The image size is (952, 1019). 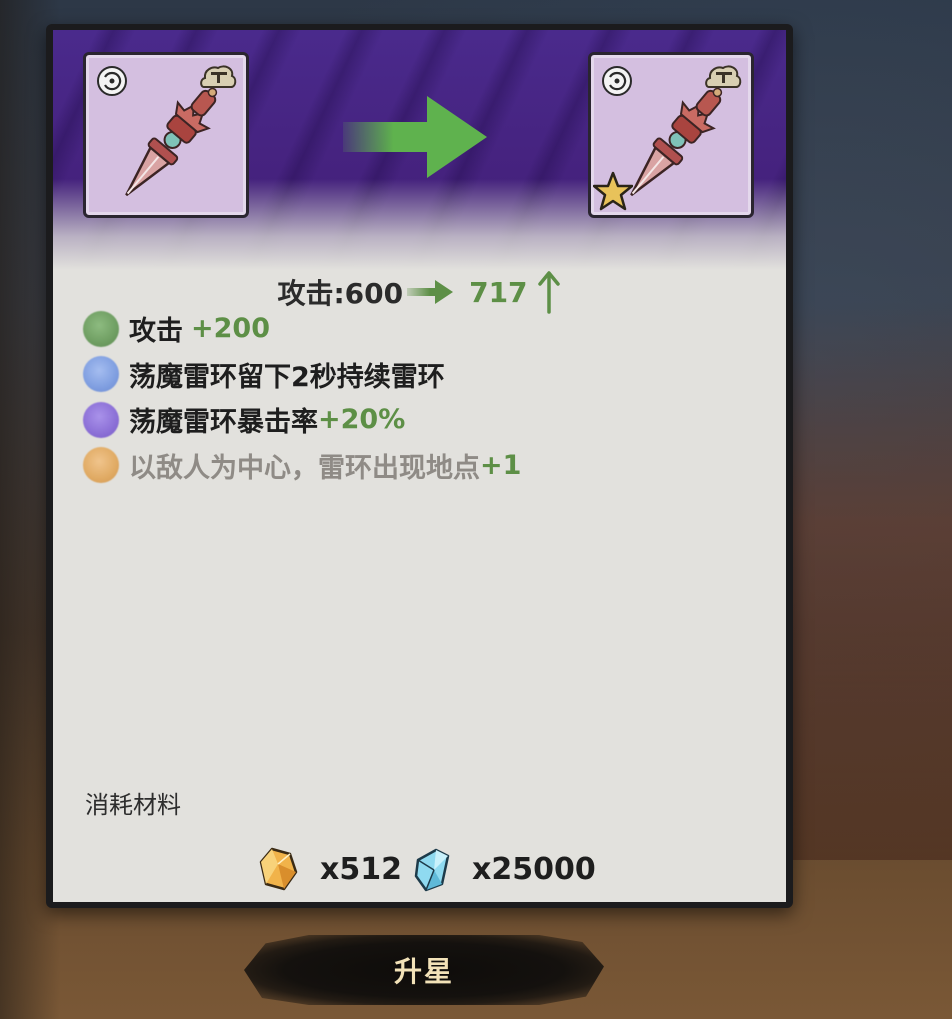 I want to click on bonus-item: 荡魔雷环暴击率 +20%, so click(x=423, y=420).